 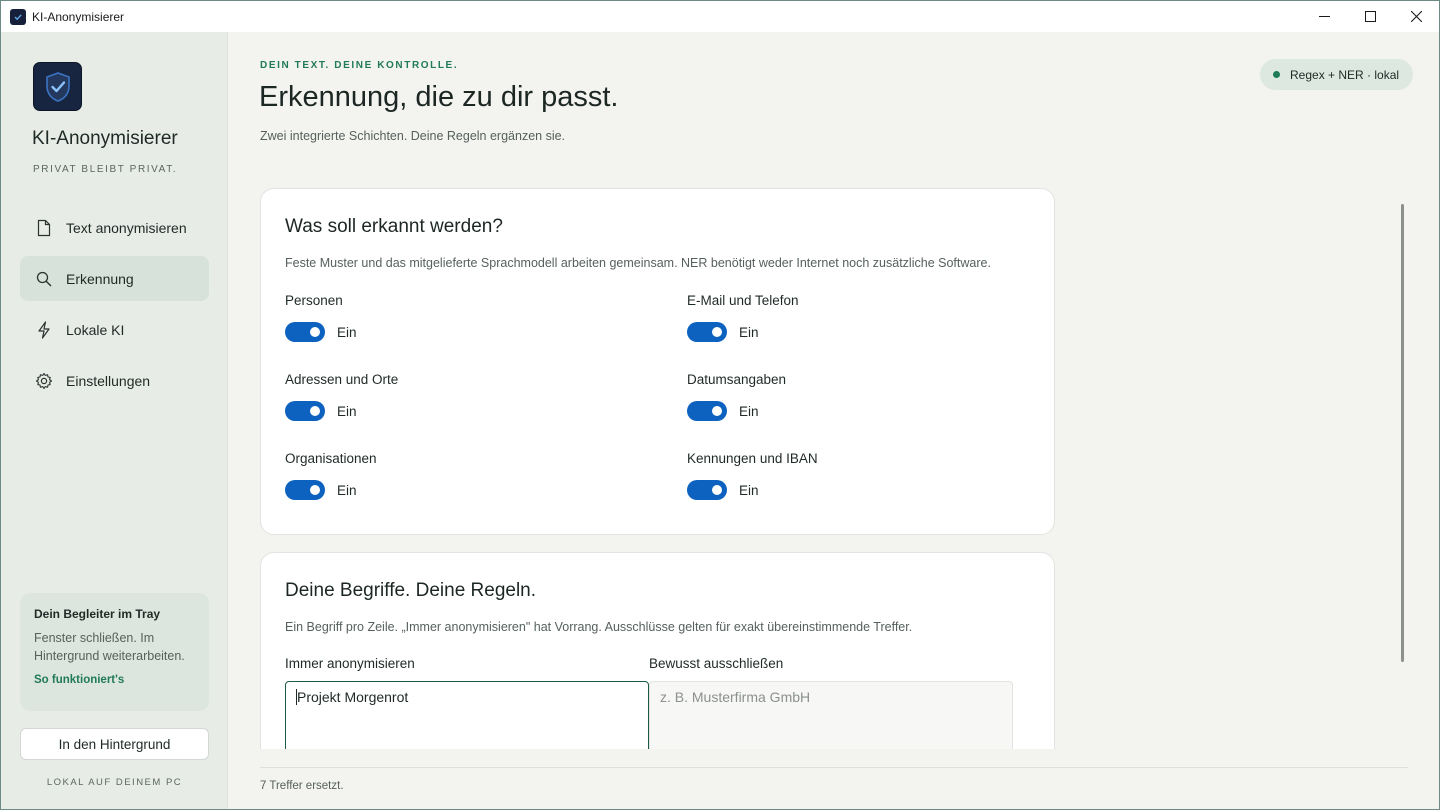 What do you see at coordinates (735, 697) in the screenshot?
I see `exclude-placeholder: z. B. Musterfirma GmbH` at bounding box center [735, 697].